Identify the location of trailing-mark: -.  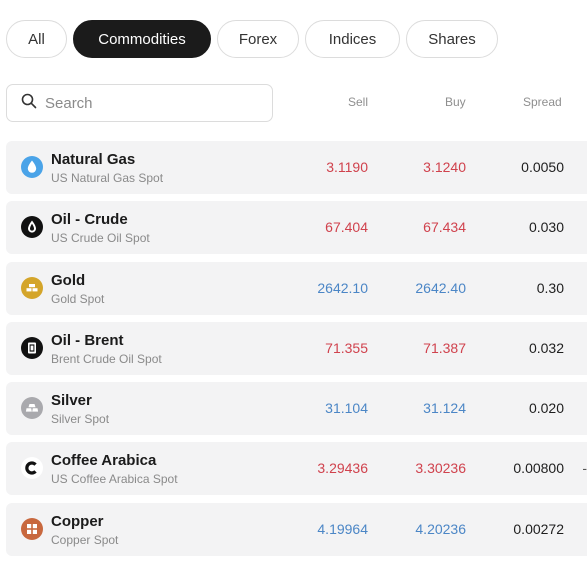
(584, 468).